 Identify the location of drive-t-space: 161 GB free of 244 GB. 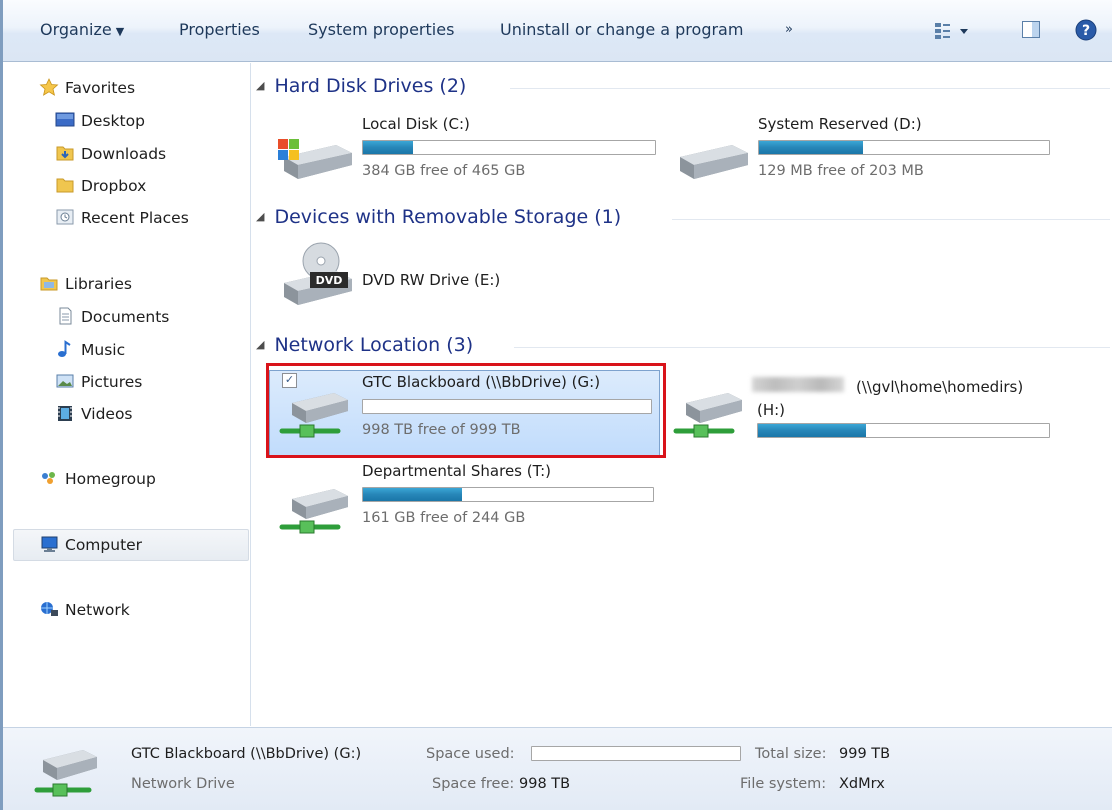
(444, 518).